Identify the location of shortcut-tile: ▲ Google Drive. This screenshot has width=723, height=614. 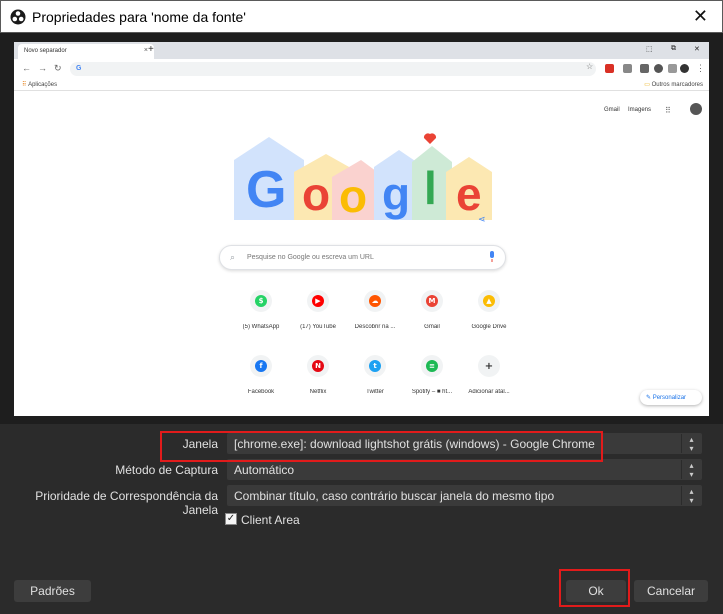
(489, 310).